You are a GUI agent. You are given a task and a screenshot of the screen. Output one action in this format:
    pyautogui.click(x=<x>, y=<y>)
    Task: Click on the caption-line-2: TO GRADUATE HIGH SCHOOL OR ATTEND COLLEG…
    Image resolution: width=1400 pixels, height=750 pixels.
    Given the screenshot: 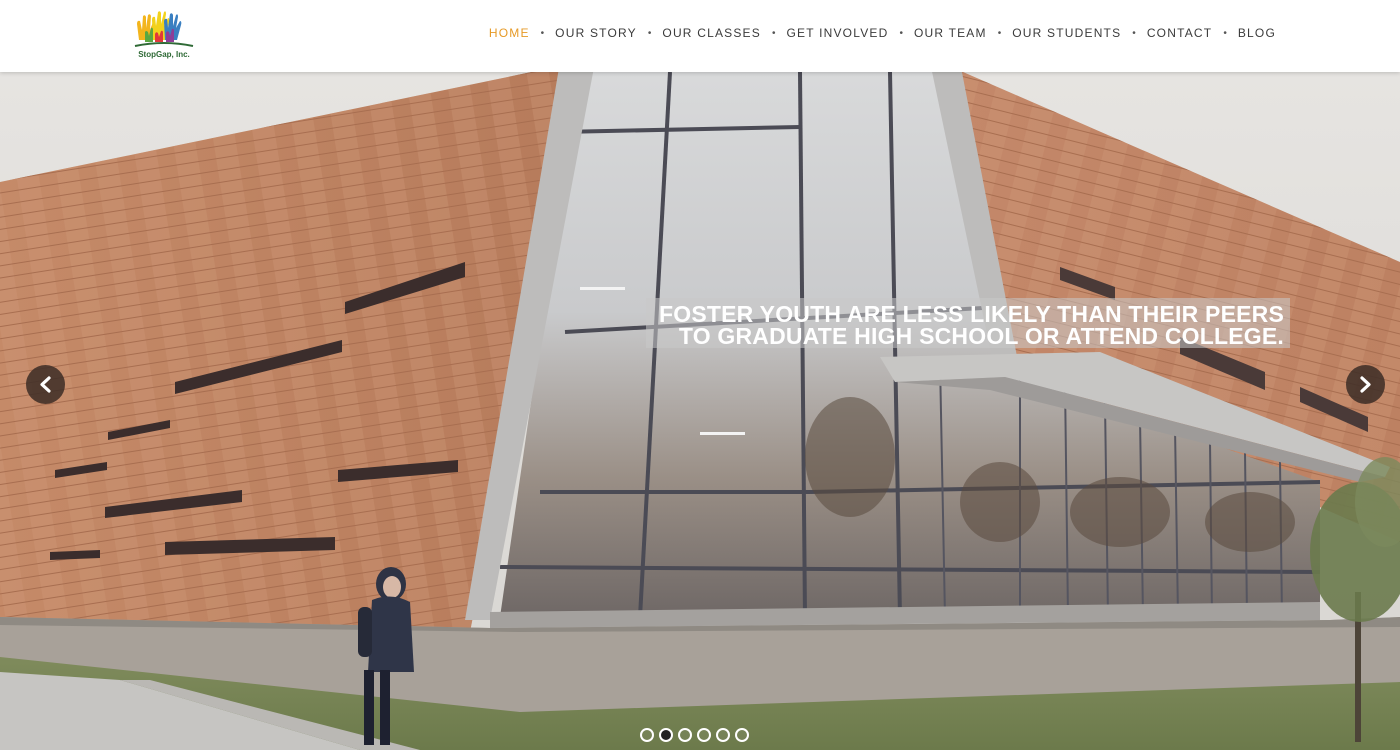 What is the action you would take?
    pyautogui.click(x=981, y=336)
    